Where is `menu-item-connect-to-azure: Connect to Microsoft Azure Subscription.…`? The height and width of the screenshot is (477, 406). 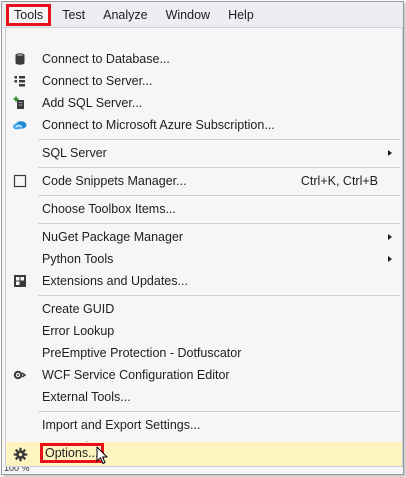
menu-item-connect-to-azure: Connect to Microsoft Azure Subscription.… is located at coordinates (204, 125).